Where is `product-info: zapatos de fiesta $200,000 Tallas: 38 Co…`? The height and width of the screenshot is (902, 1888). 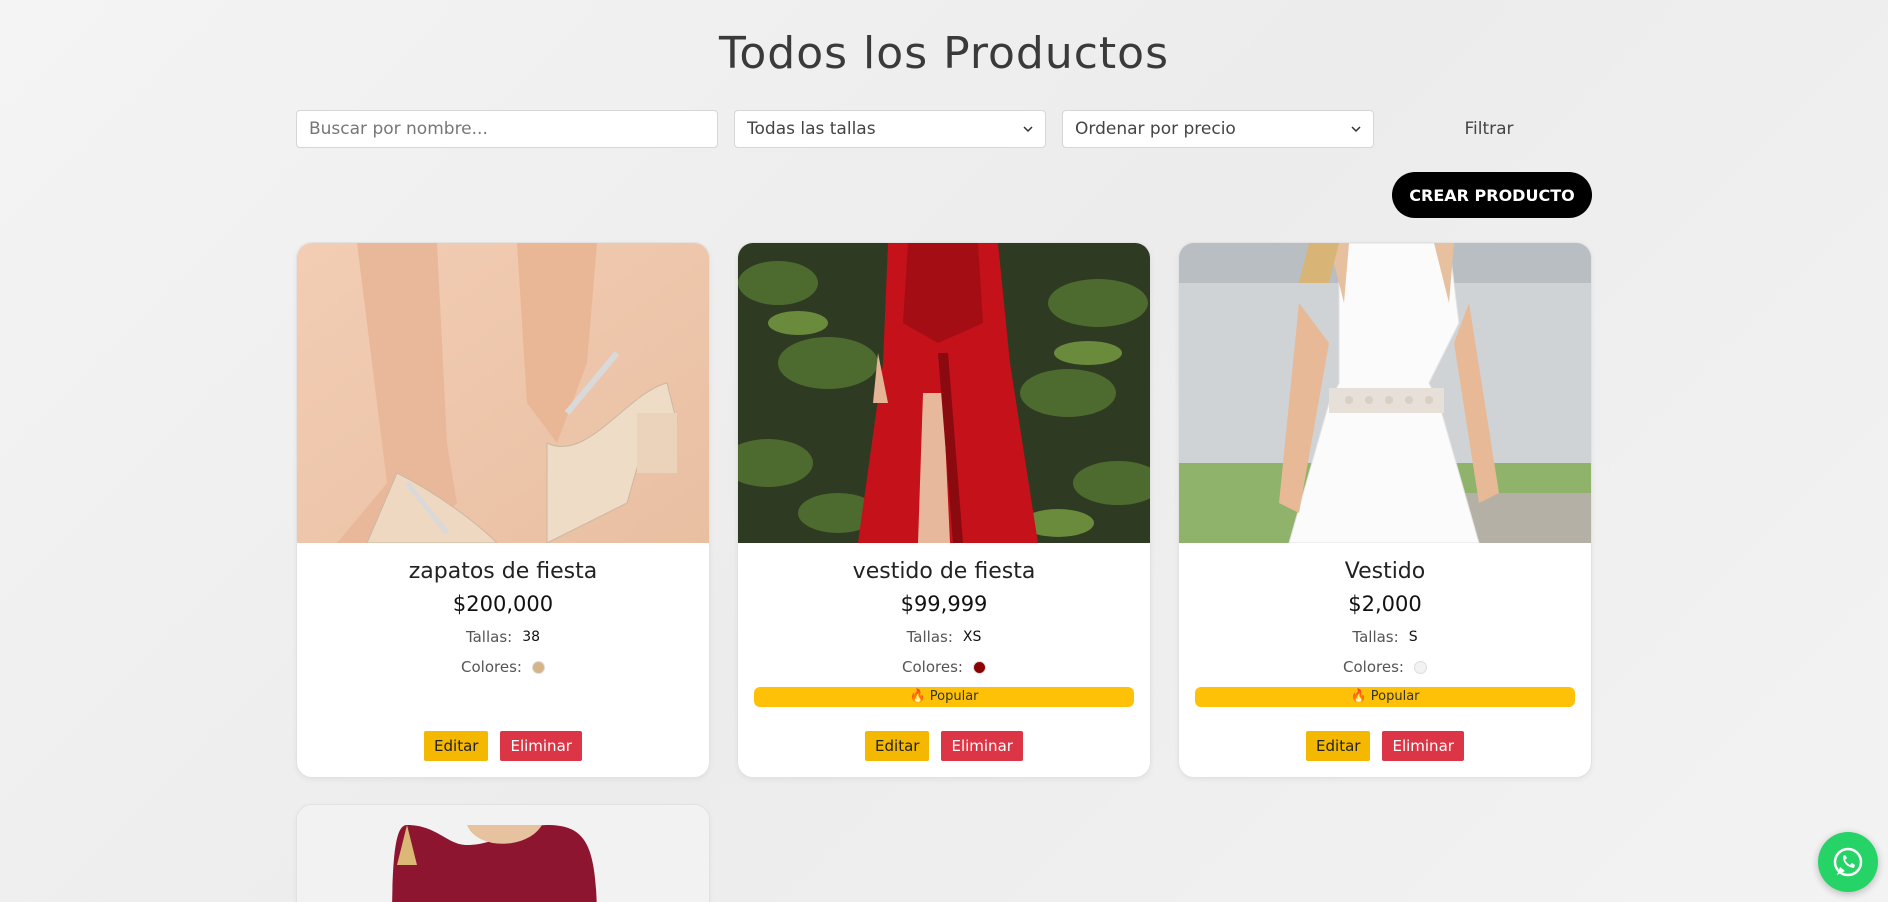 product-info: zapatos de fiesta $200,000 Tallas: 38 Co… is located at coordinates (503, 652).